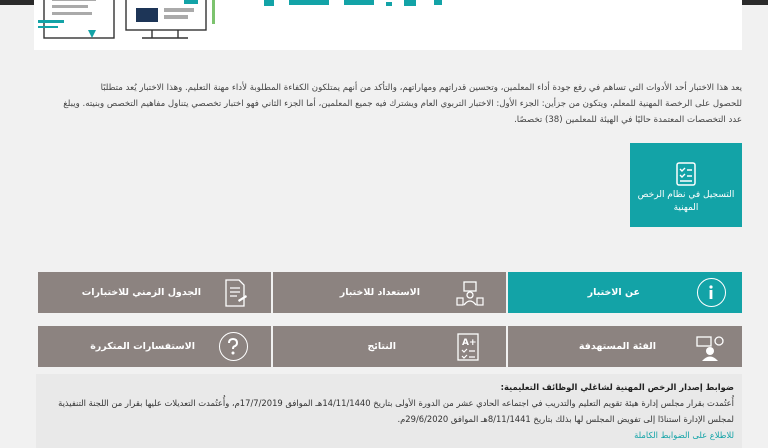  What do you see at coordinates (233, 346) in the screenshot?
I see `question-icon` at bounding box center [233, 346].